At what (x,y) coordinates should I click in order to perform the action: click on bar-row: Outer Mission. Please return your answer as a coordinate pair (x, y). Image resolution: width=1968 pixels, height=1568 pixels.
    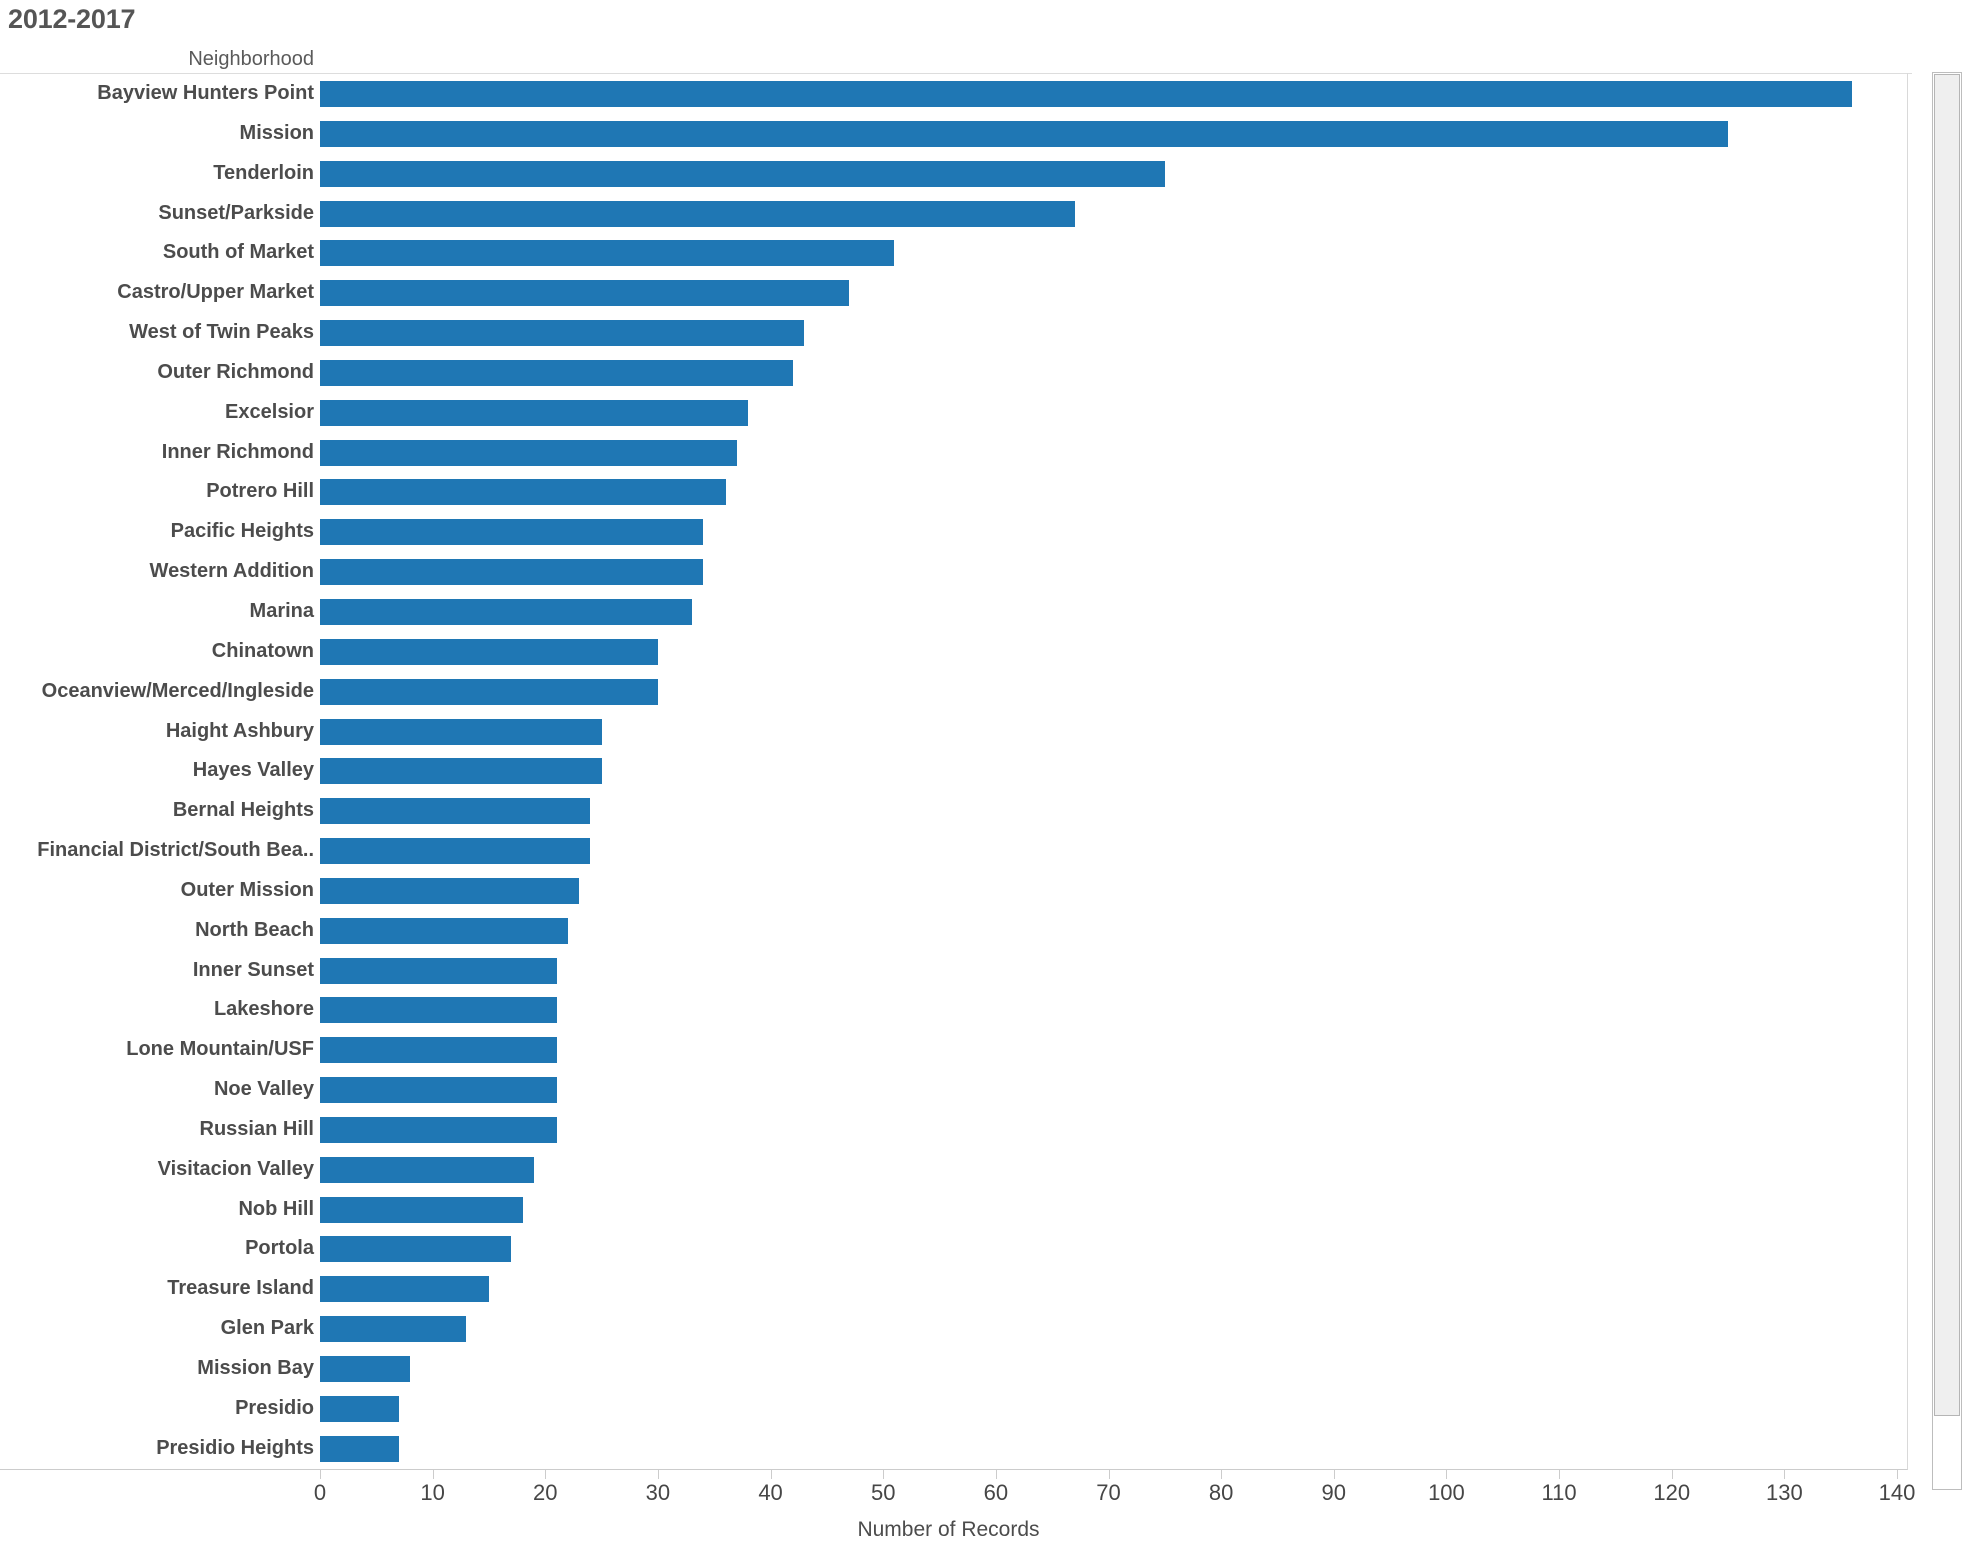
    Looking at the image, I should click on (954, 891).